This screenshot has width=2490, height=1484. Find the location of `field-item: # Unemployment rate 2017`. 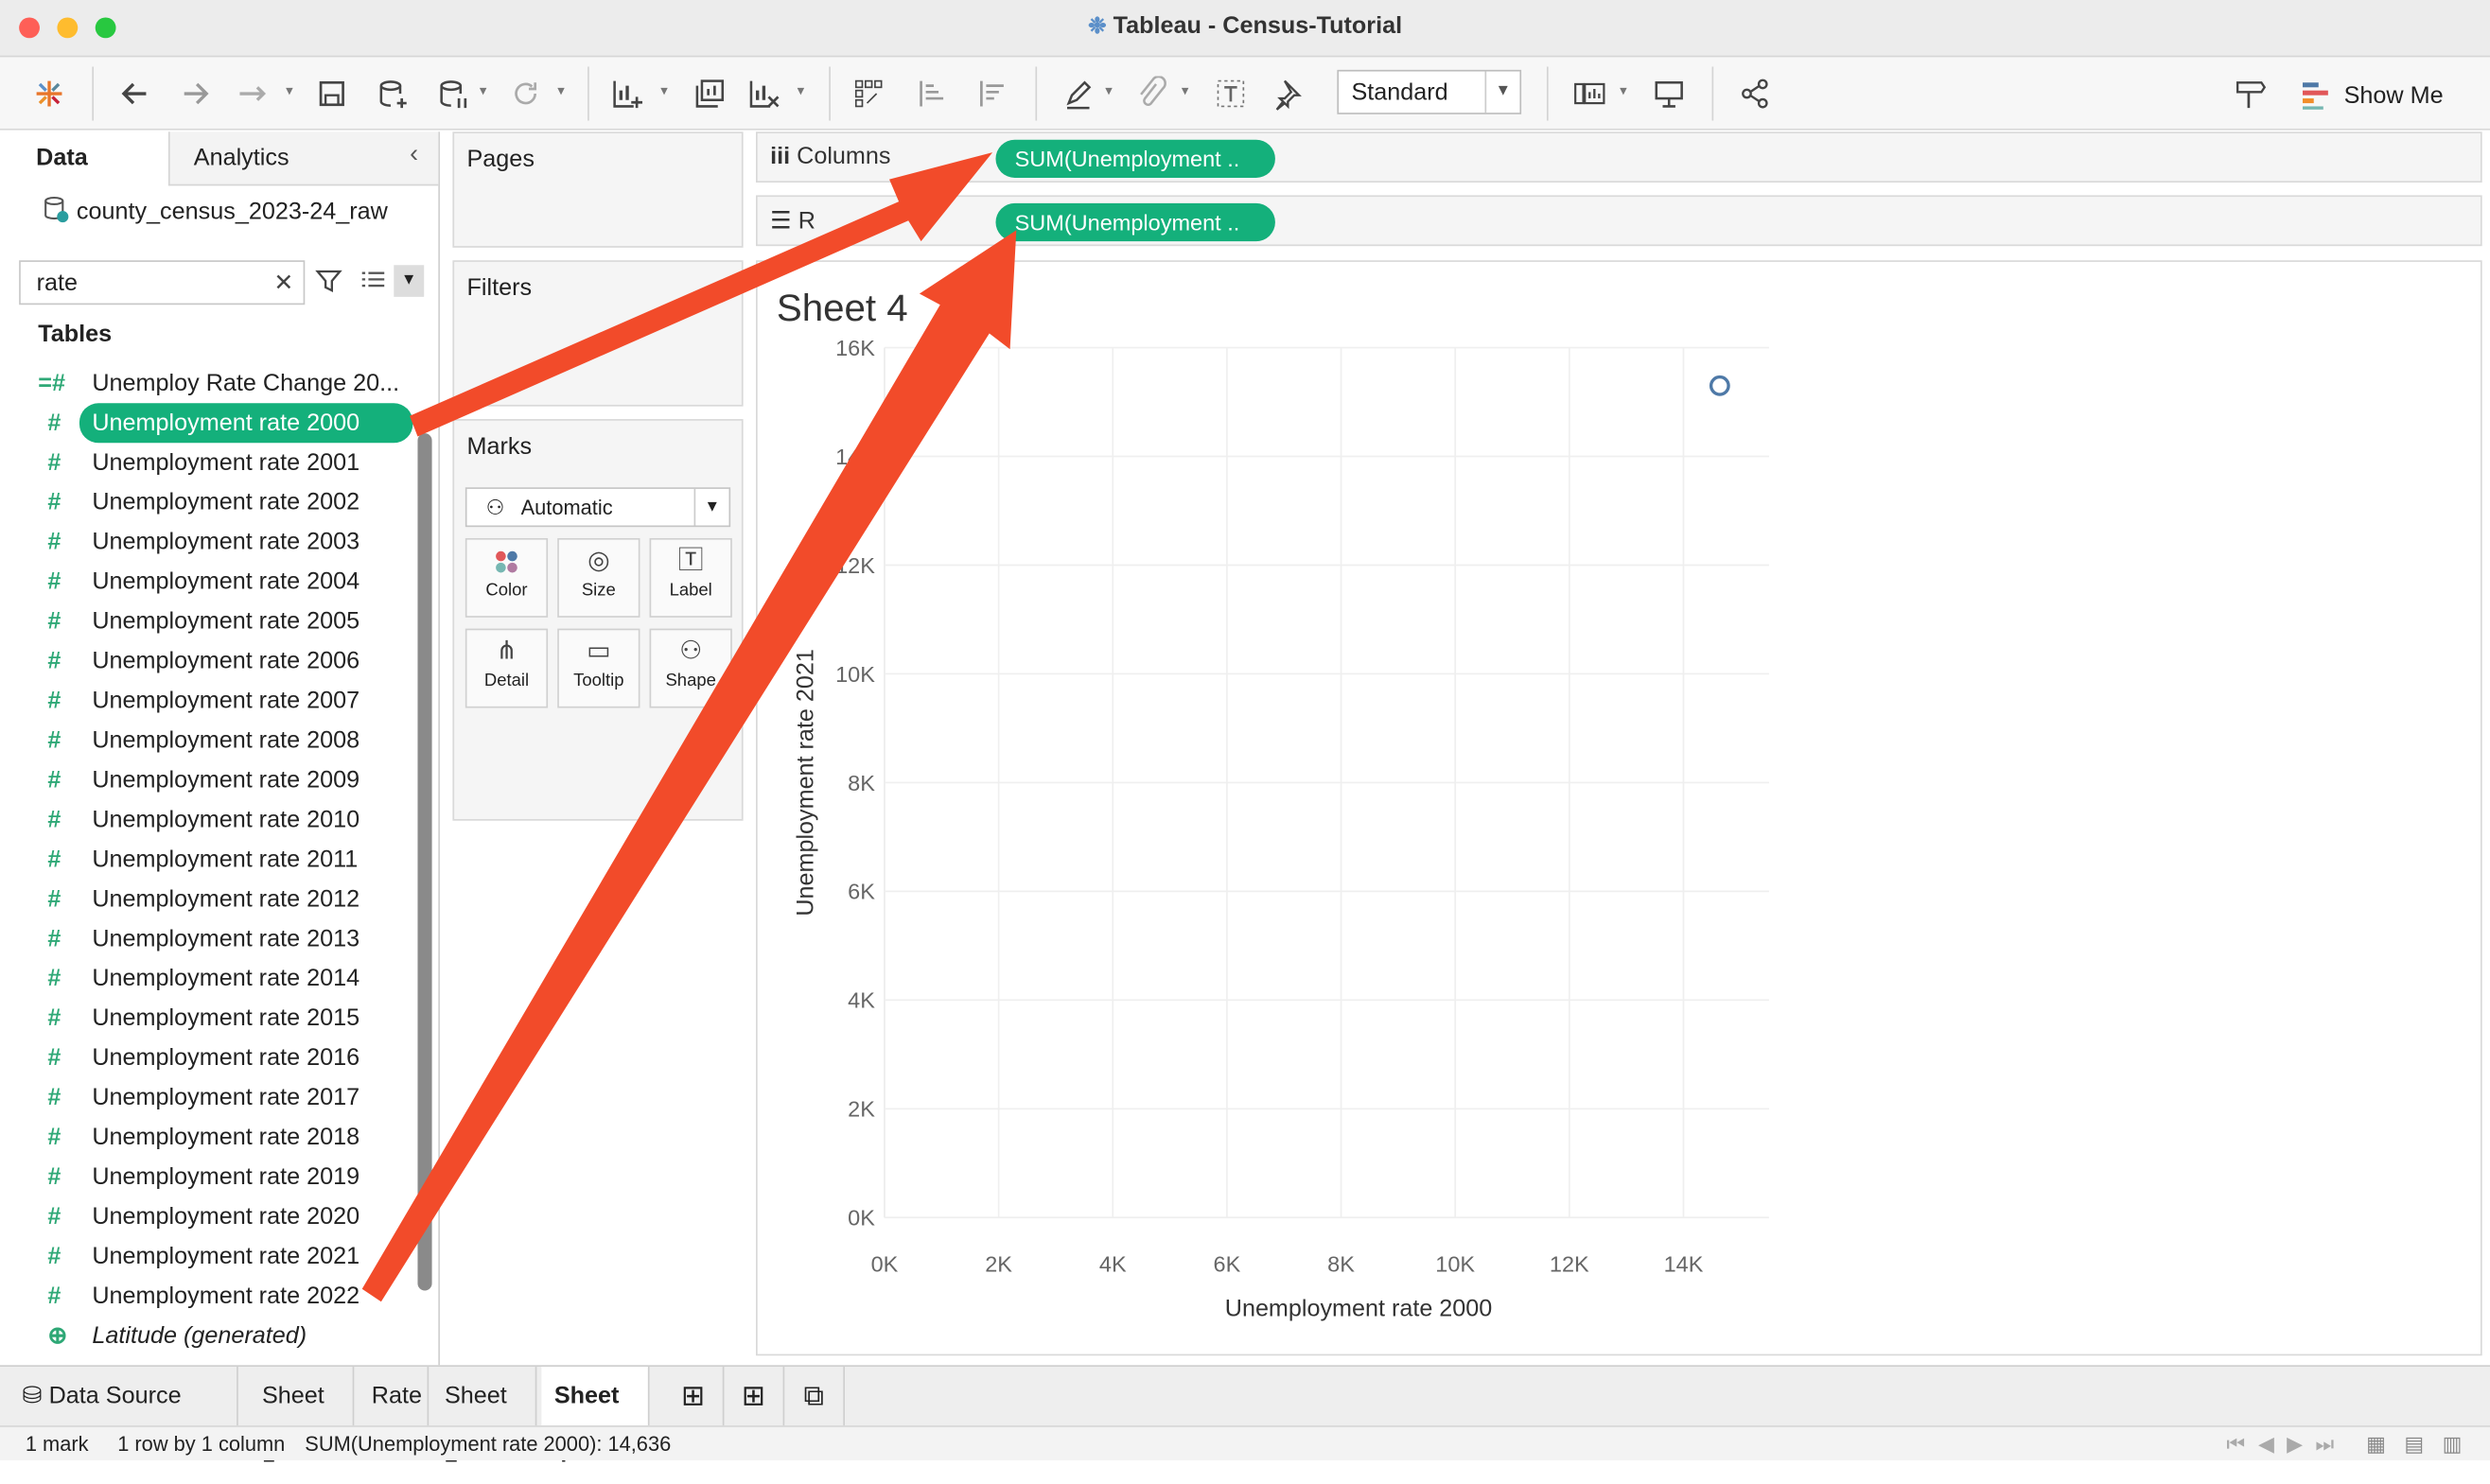

field-item: # Unemployment rate 2017 is located at coordinates (222, 1098).